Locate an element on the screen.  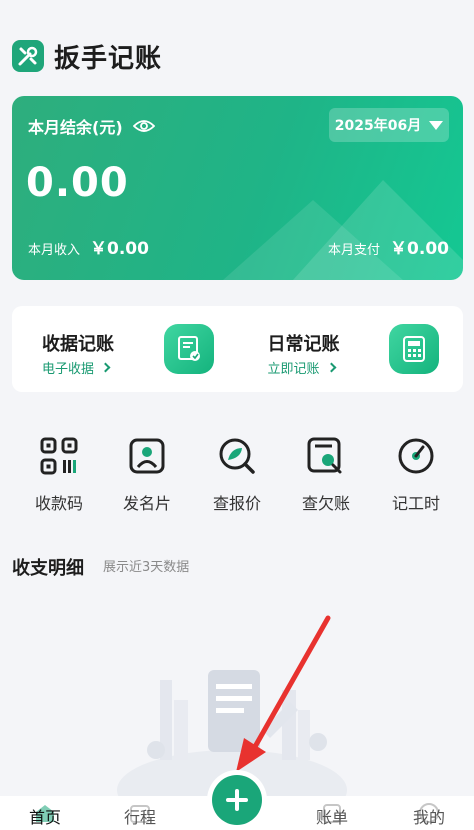
app-title: 扳手记账 is located at coordinates (108, 58).